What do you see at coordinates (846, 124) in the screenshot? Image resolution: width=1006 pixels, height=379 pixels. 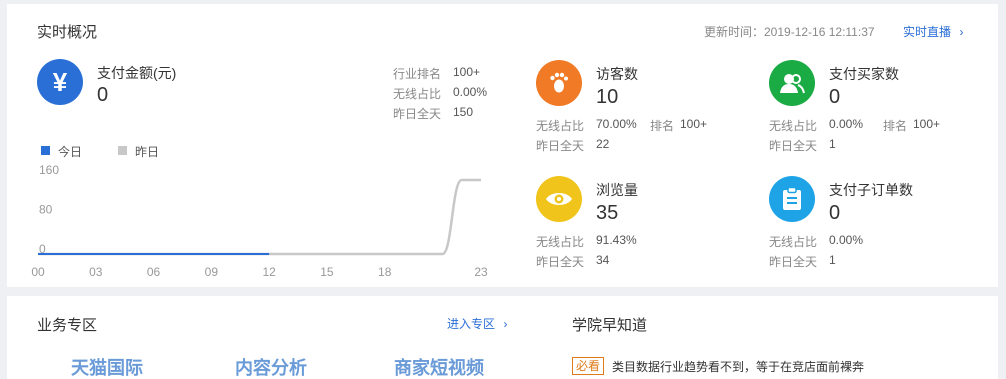 I see `buyers-wireless-value: 0.00%` at bounding box center [846, 124].